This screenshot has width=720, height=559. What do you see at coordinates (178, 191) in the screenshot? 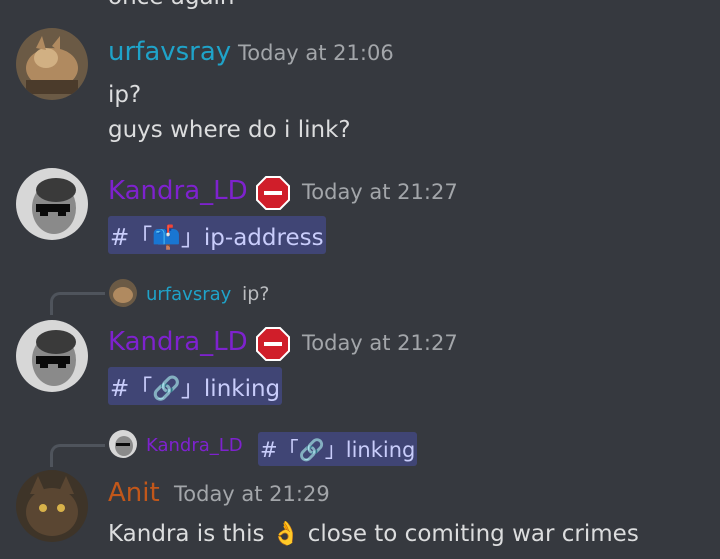
I see `message-2-username: Kandra_LD` at bounding box center [178, 191].